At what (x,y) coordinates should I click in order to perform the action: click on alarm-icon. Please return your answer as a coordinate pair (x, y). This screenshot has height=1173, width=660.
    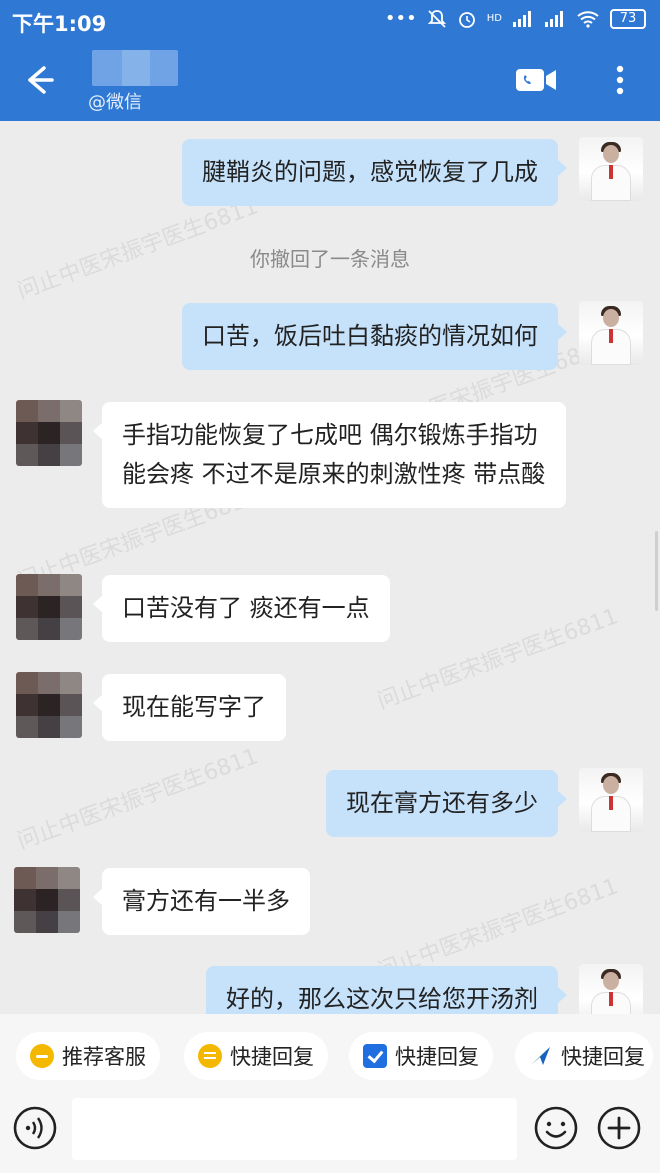
    Looking at the image, I should click on (466, 19).